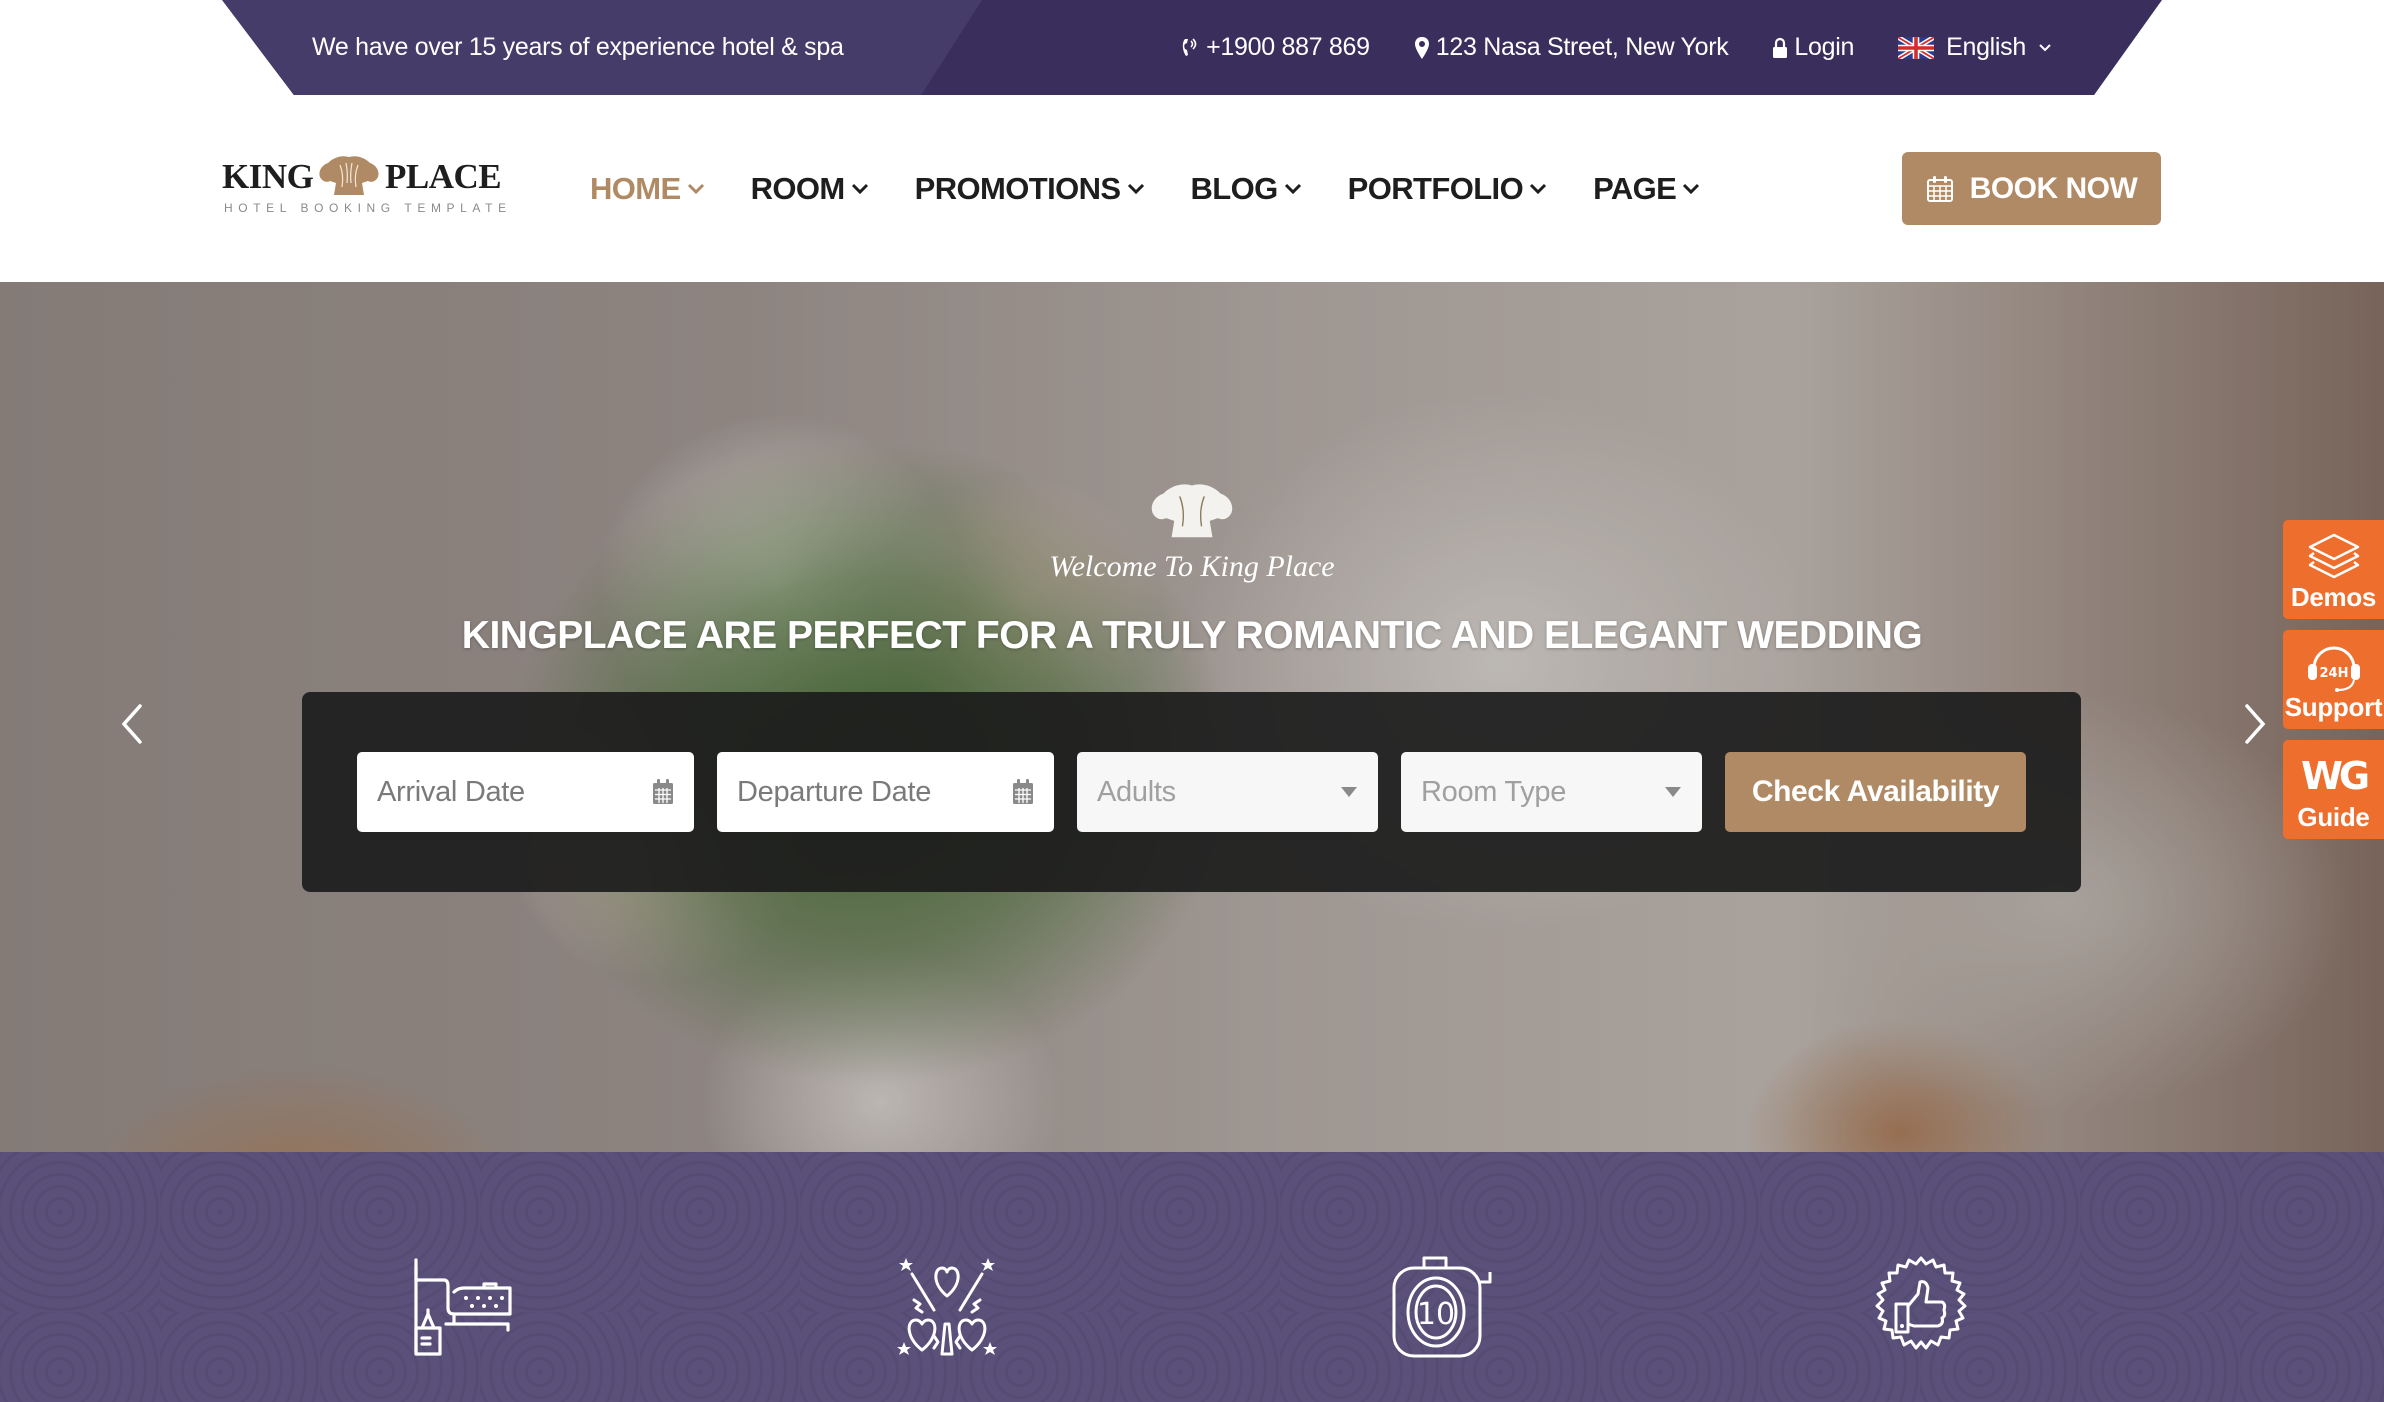 The width and height of the screenshot is (2384, 1402). I want to click on departure-date-field: Departure Date, so click(885, 792).